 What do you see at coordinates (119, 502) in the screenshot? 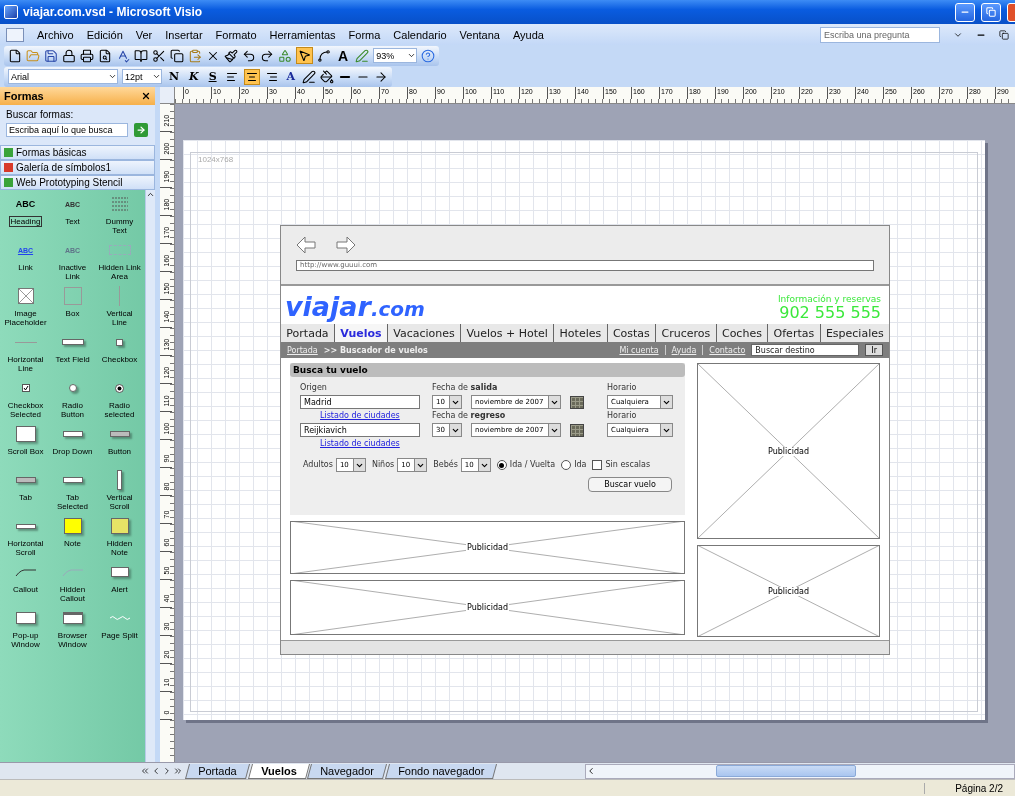
I see `shape-label: Vertical Scroll` at bounding box center [119, 502].